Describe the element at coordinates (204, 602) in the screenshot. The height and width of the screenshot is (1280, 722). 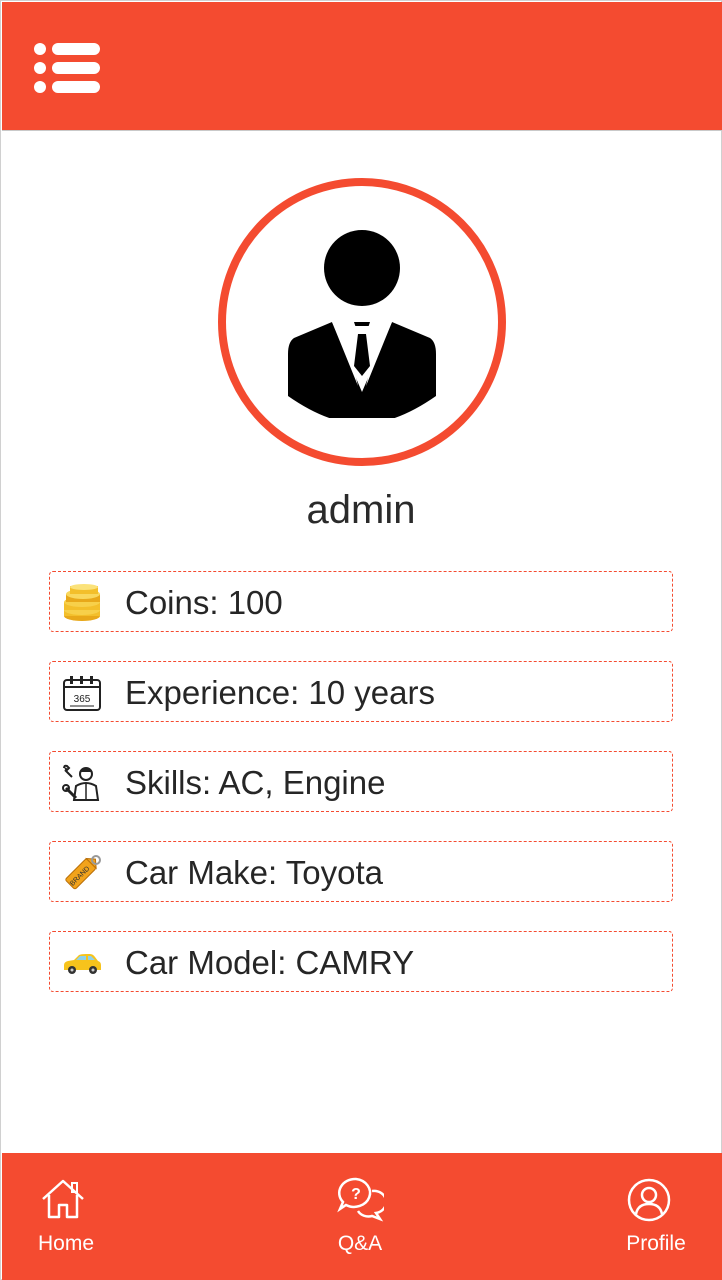
I see `info-coins-text: Coins: 100` at that location.